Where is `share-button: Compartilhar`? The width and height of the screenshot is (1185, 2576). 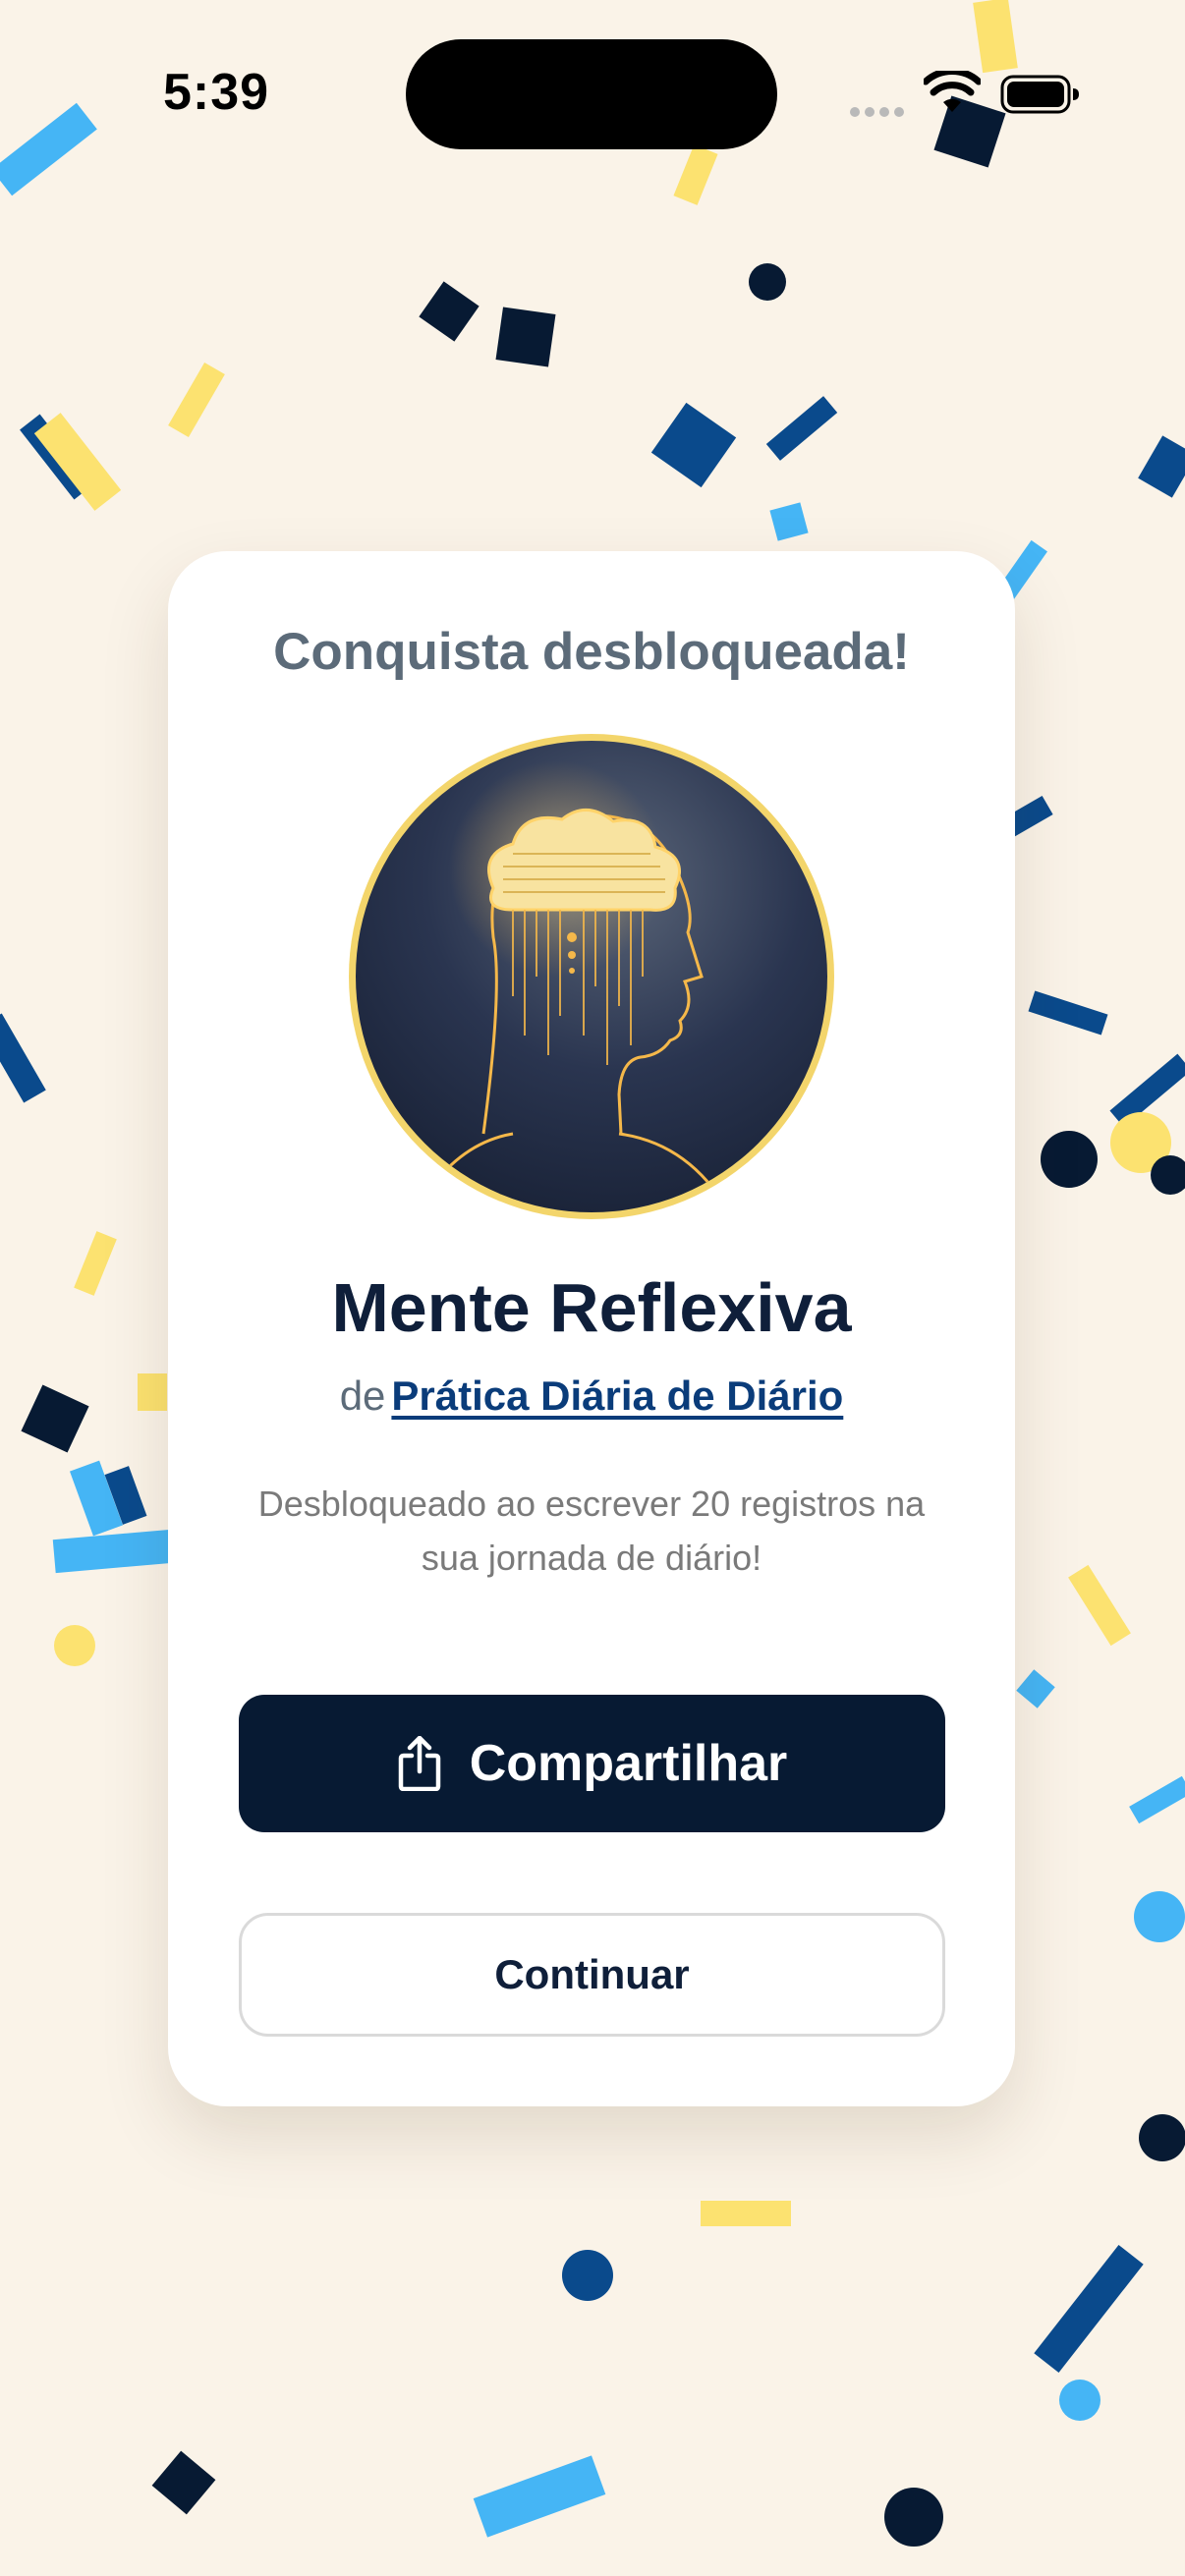
share-button: Compartilhar is located at coordinates (592, 1763).